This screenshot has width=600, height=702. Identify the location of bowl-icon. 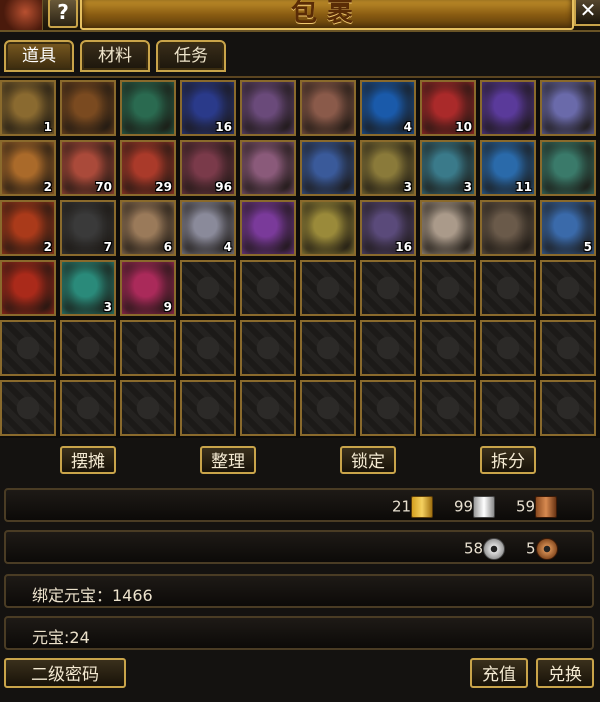
(508, 228).